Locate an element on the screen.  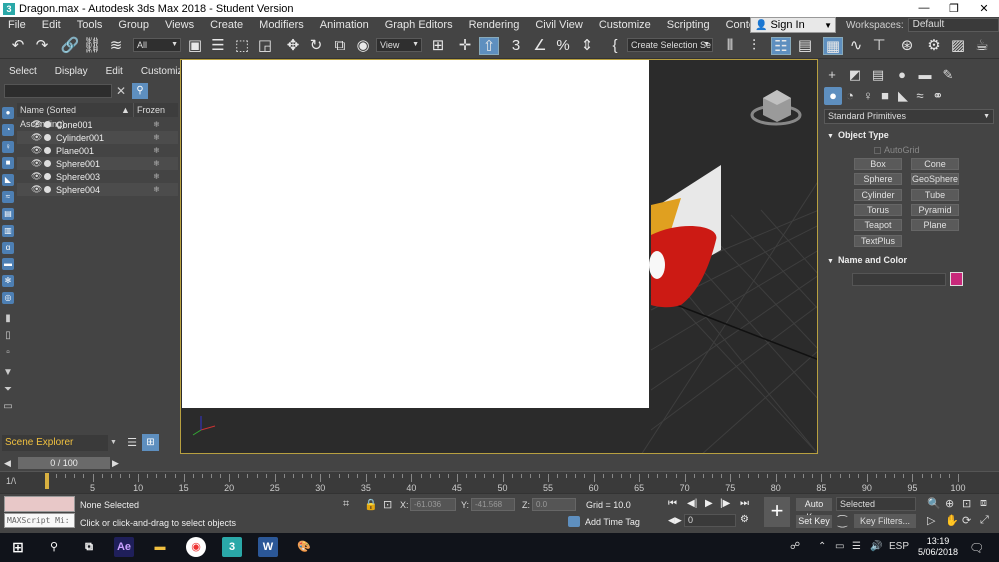
column-name-header: Name (Sorted Ascending) is located at coordinates (69, 116).